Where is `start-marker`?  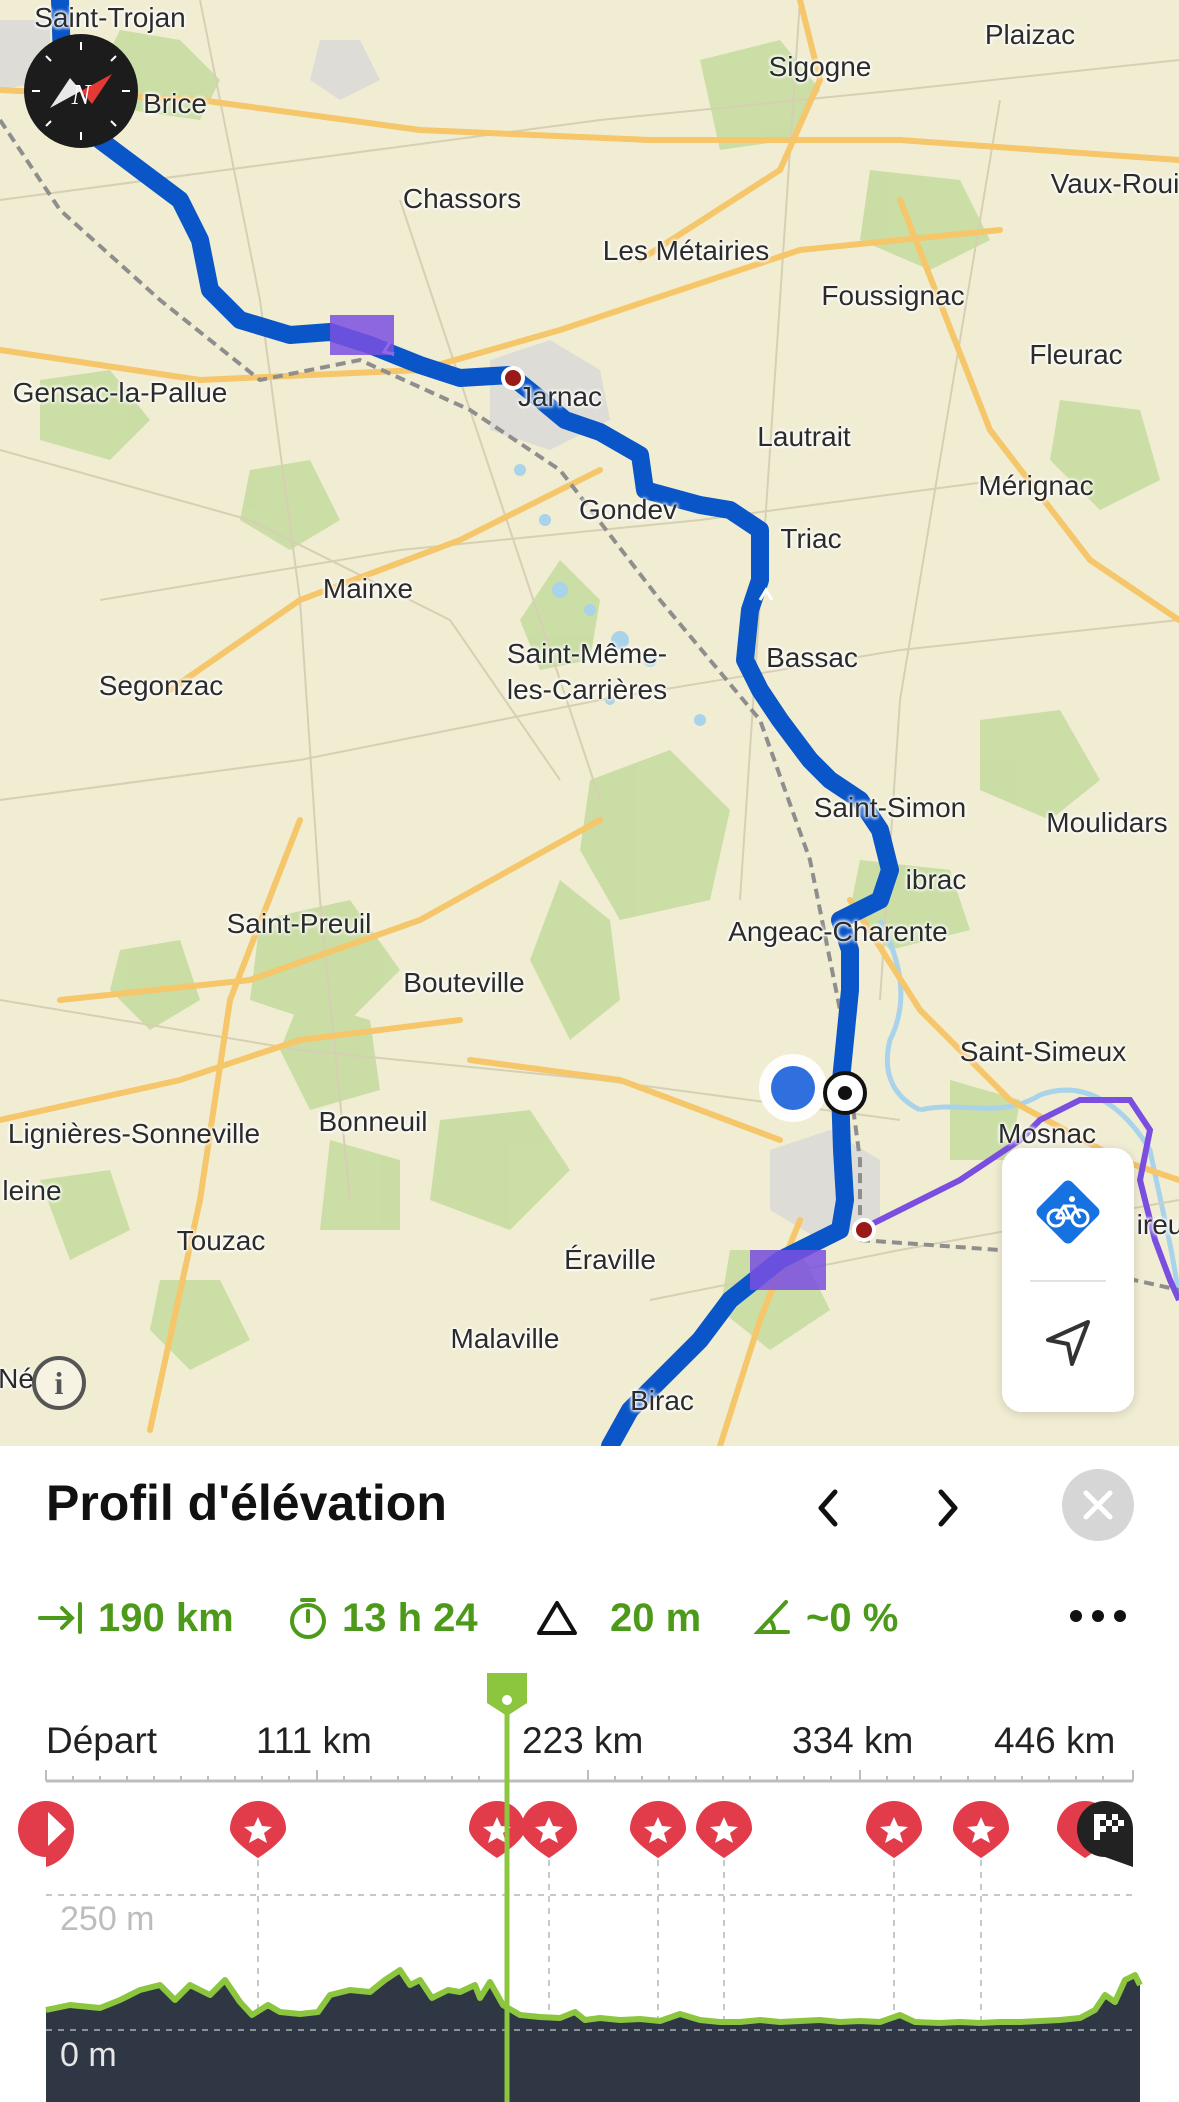 start-marker is located at coordinates (46, 1834).